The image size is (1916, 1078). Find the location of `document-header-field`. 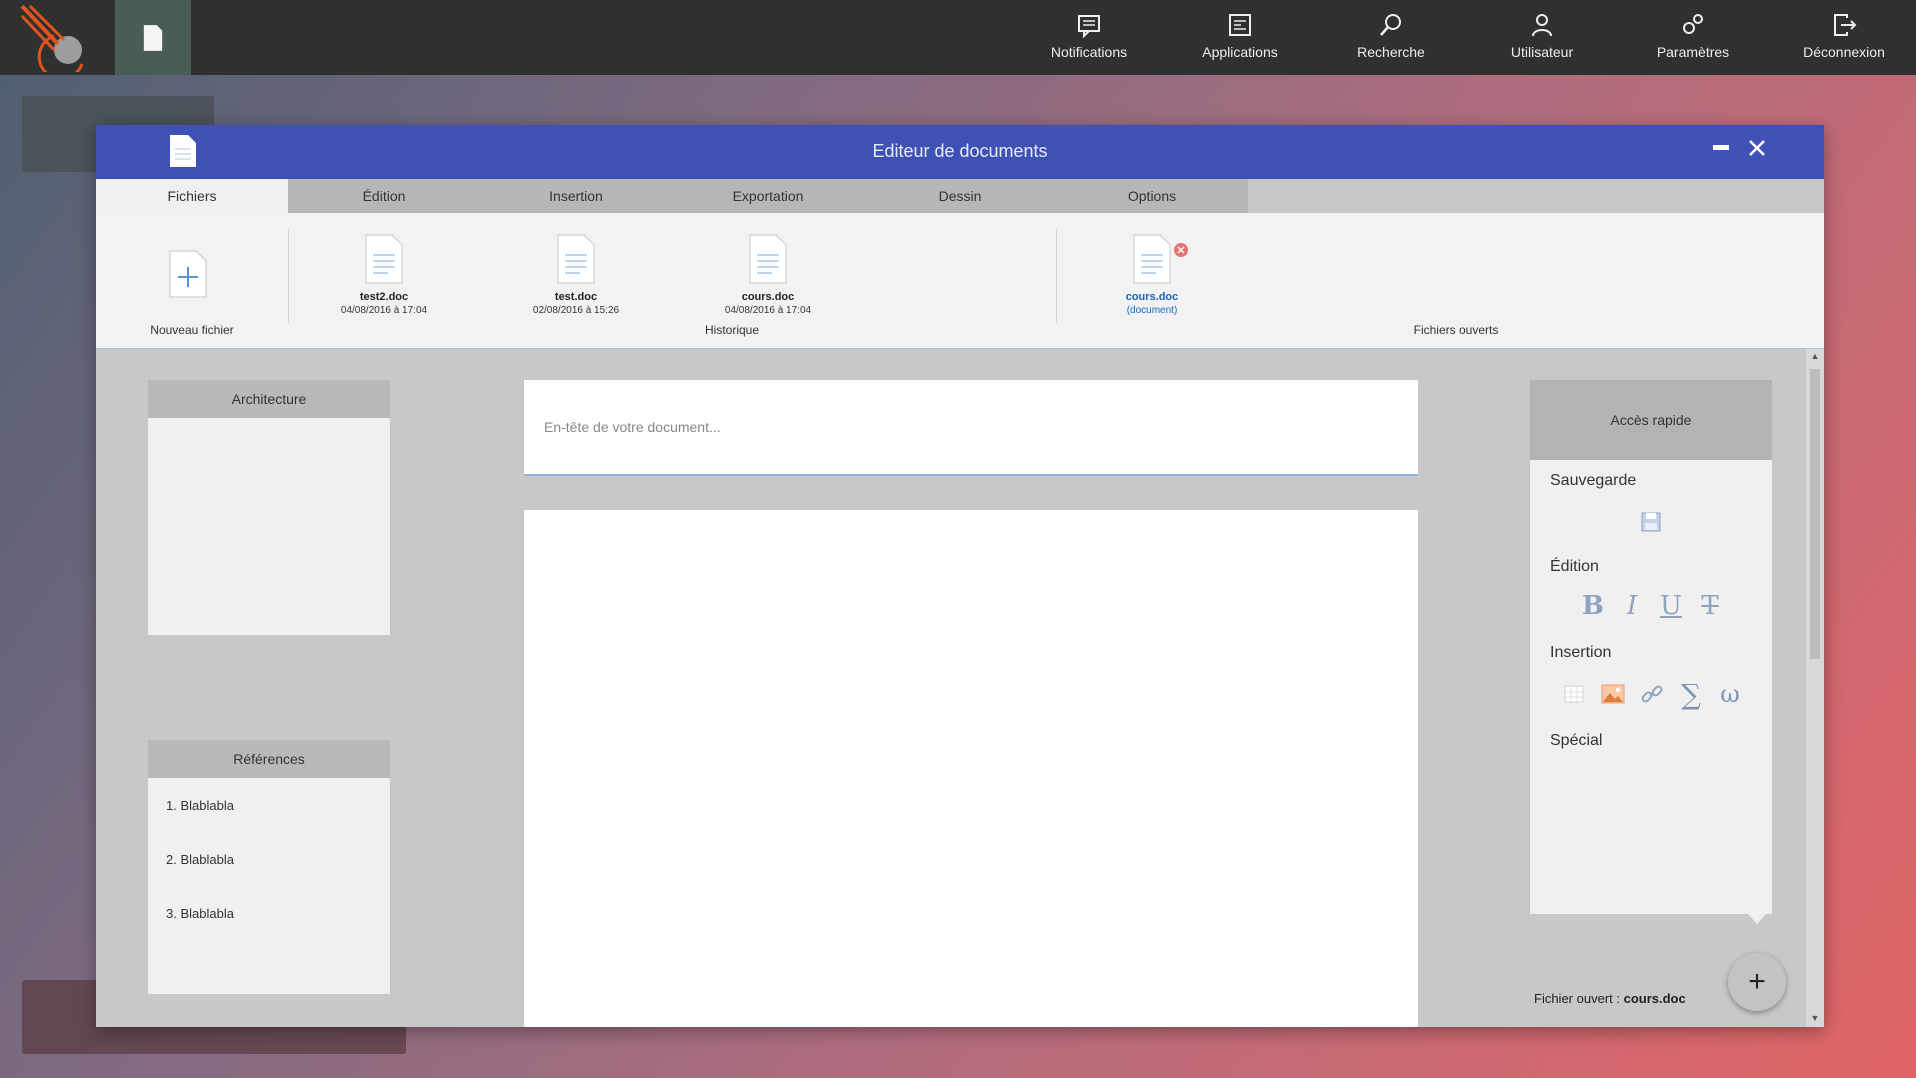

document-header-field is located at coordinates (971, 428).